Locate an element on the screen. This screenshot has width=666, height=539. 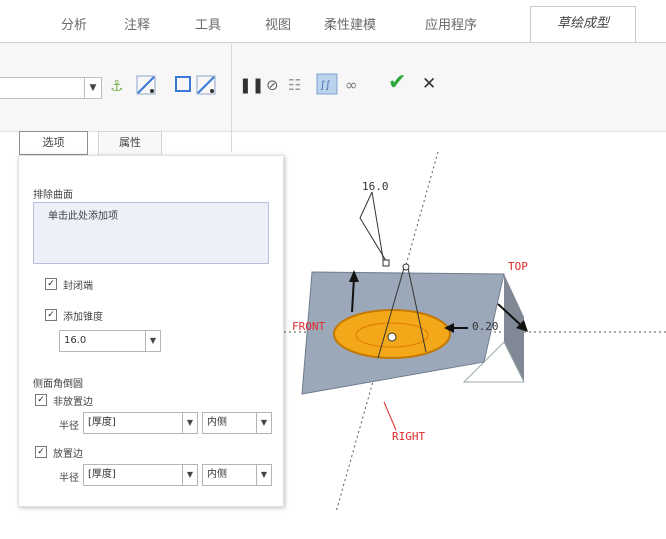
non-placement-edge-label: 非放置边 is located at coordinates (73, 402).